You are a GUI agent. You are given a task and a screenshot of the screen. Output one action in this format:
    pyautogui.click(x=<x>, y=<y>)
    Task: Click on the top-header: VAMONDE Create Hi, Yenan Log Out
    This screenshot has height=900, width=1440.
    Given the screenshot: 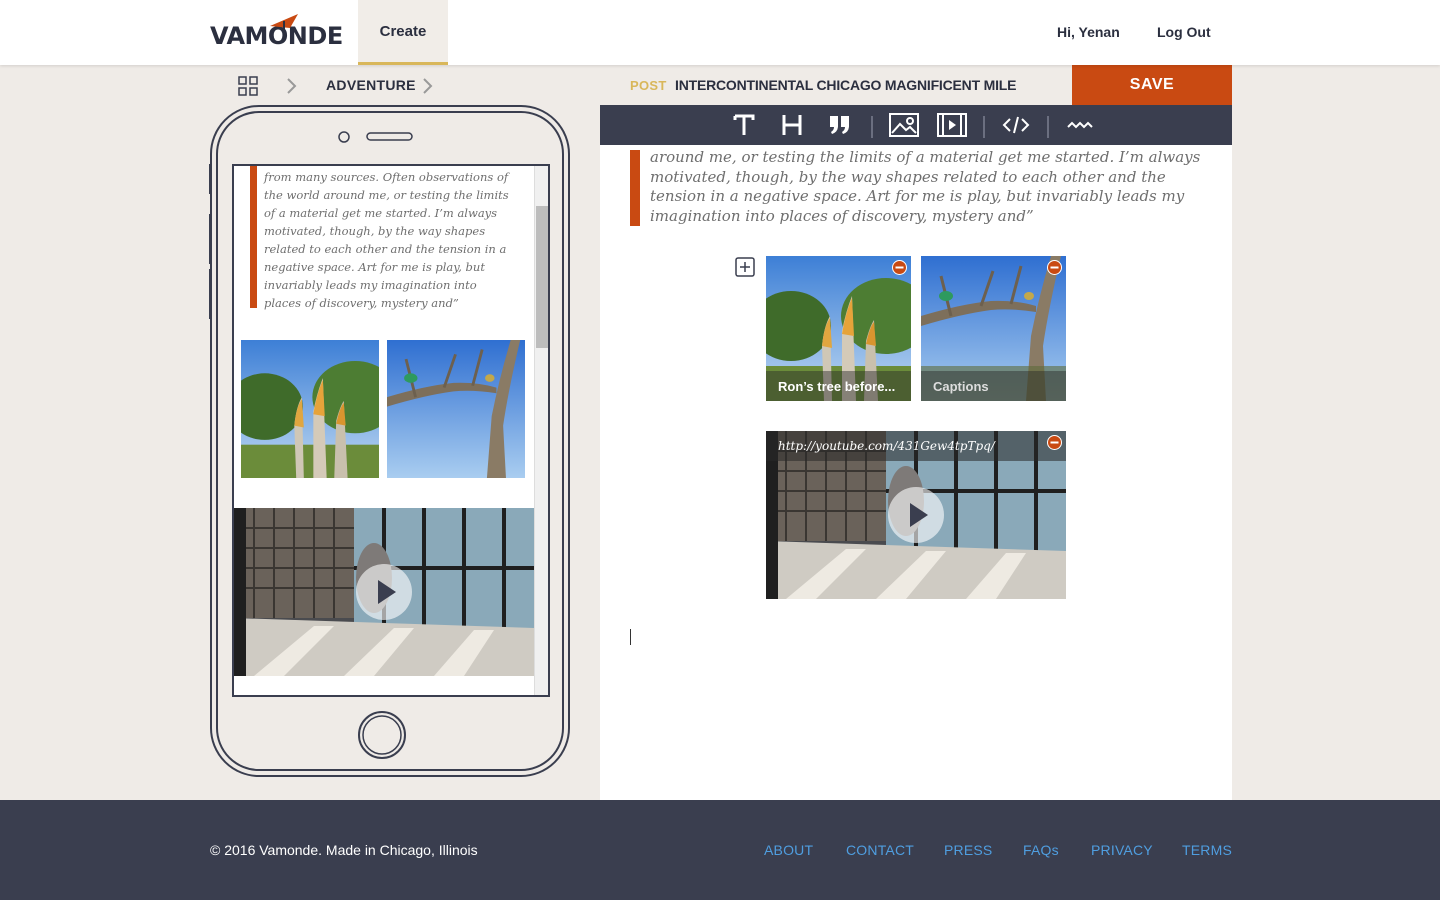 What is the action you would take?
    pyautogui.click(x=720, y=32)
    